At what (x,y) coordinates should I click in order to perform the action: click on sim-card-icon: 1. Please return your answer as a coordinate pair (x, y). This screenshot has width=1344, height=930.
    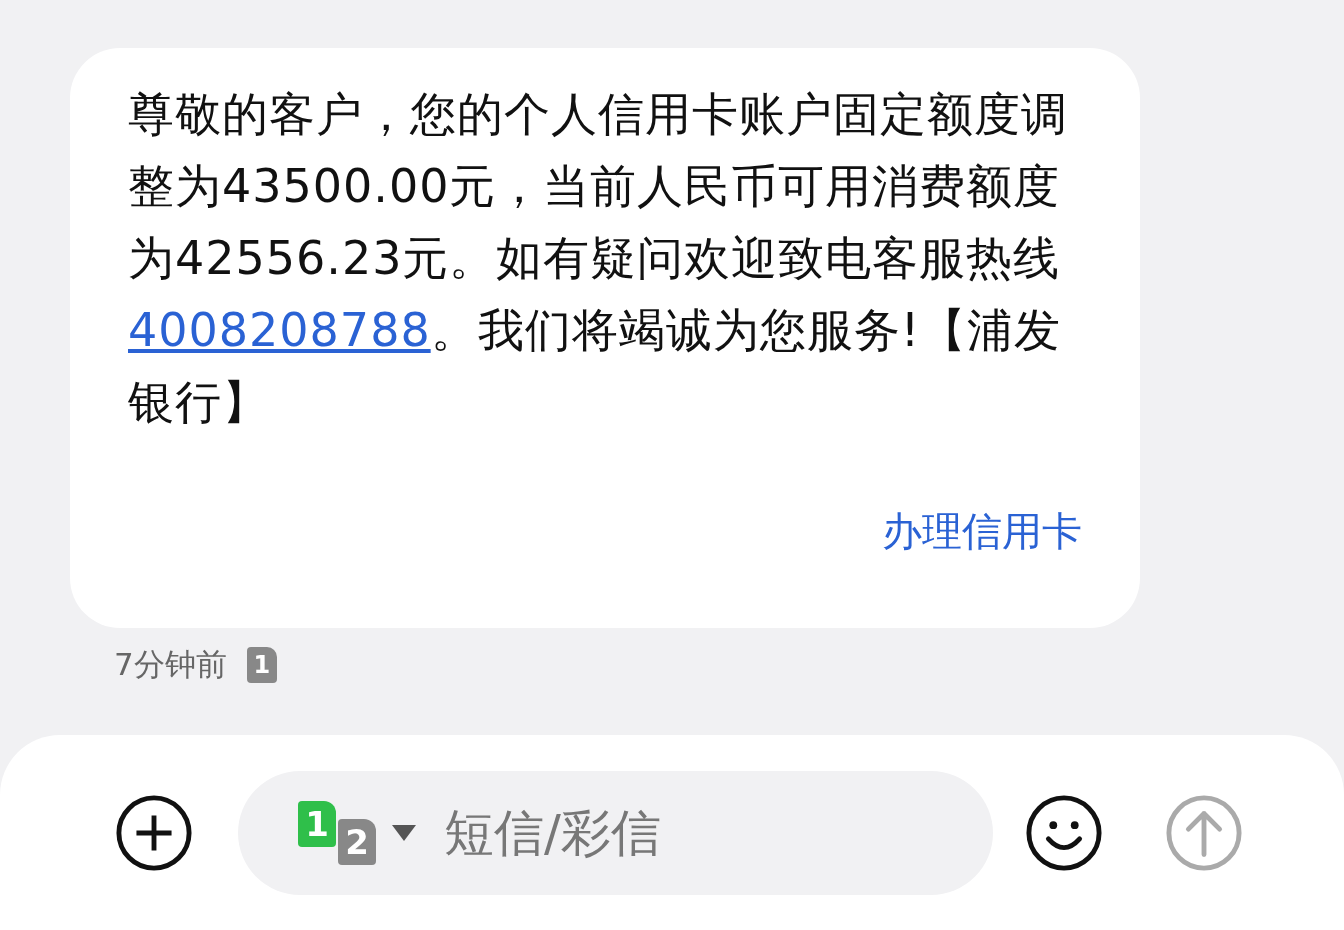
    Looking at the image, I should click on (317, 823).